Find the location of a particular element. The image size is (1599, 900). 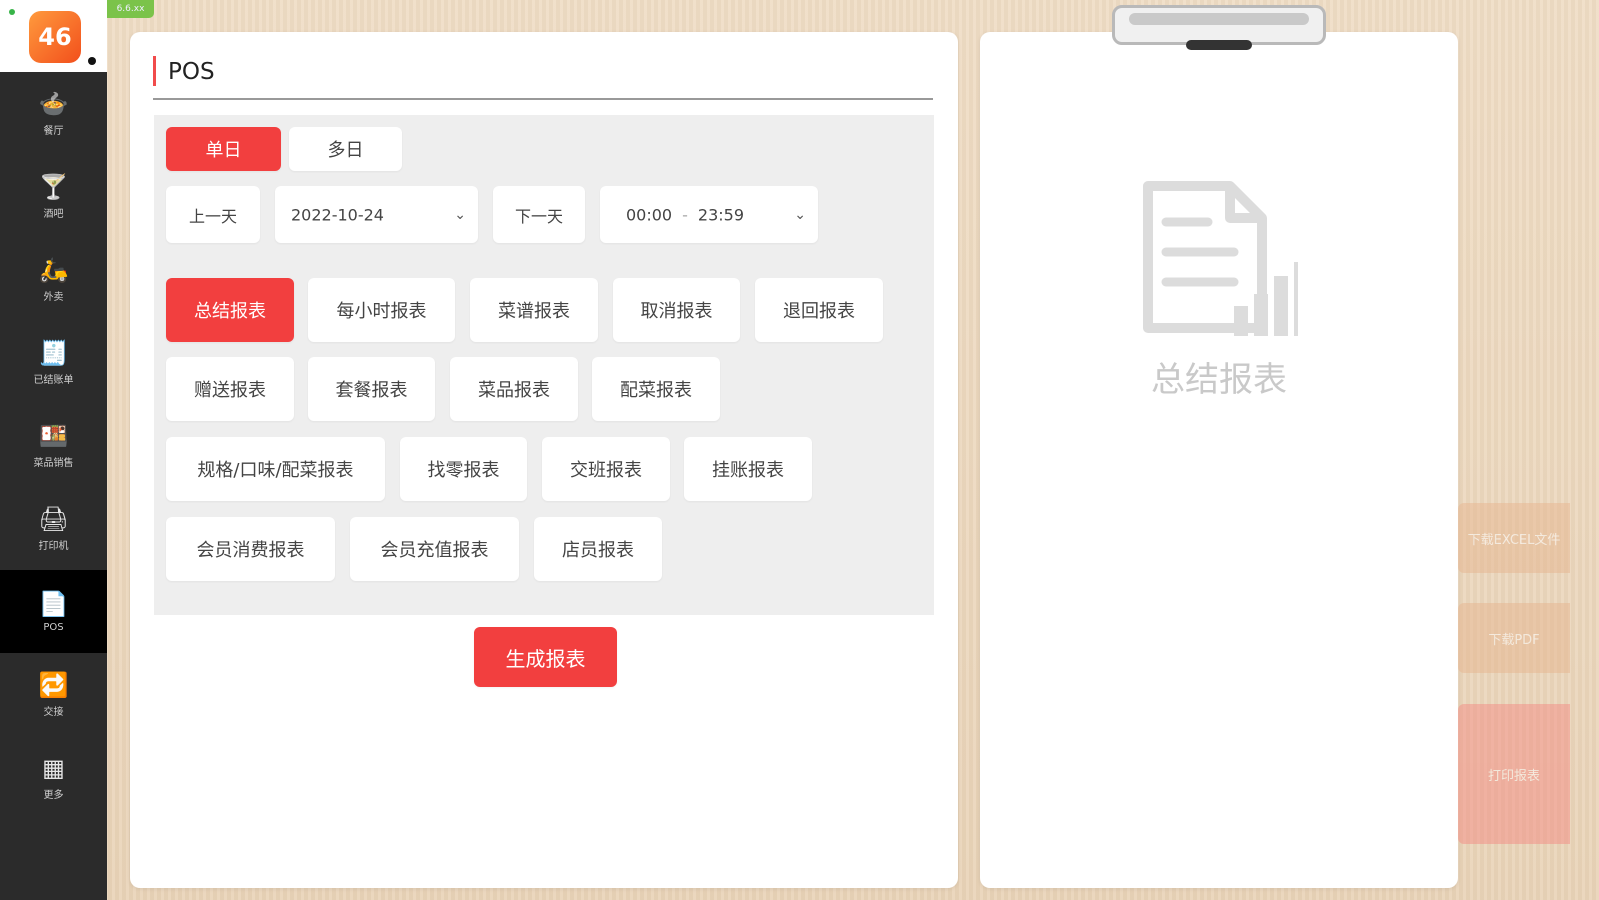

sidebar-item-label: 交接 is located at coordinates (53, 712).